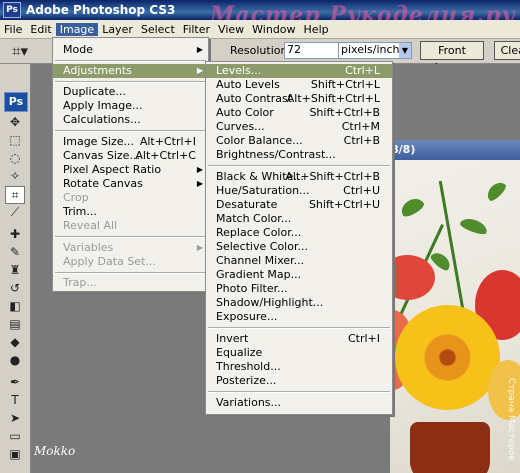 The image size is (520, 473). Describe the element at coordinates (299, 127) in the screenshot. I see `menu-item-curves: Curves... Ctrl+M` at that location.